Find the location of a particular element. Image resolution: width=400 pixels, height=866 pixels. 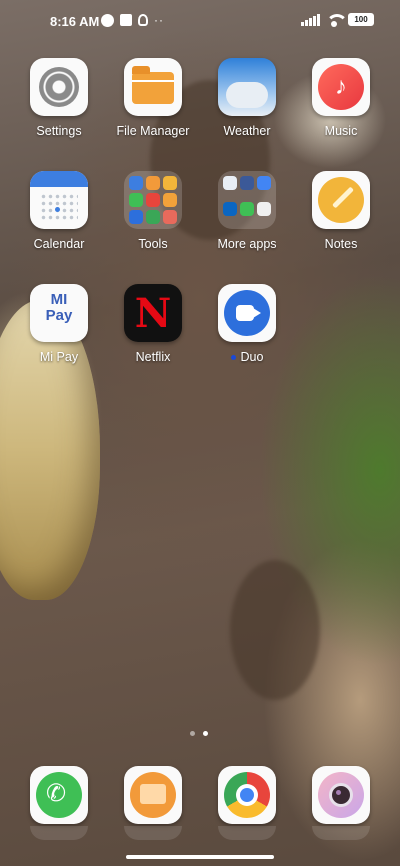

dock-messages is located at coordinates (153, 795).